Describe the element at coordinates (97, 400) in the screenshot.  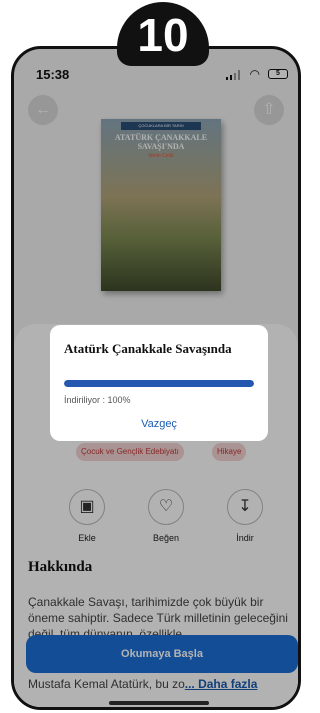
I see `download-status-text: İndiriliyor : 100%` at that location.